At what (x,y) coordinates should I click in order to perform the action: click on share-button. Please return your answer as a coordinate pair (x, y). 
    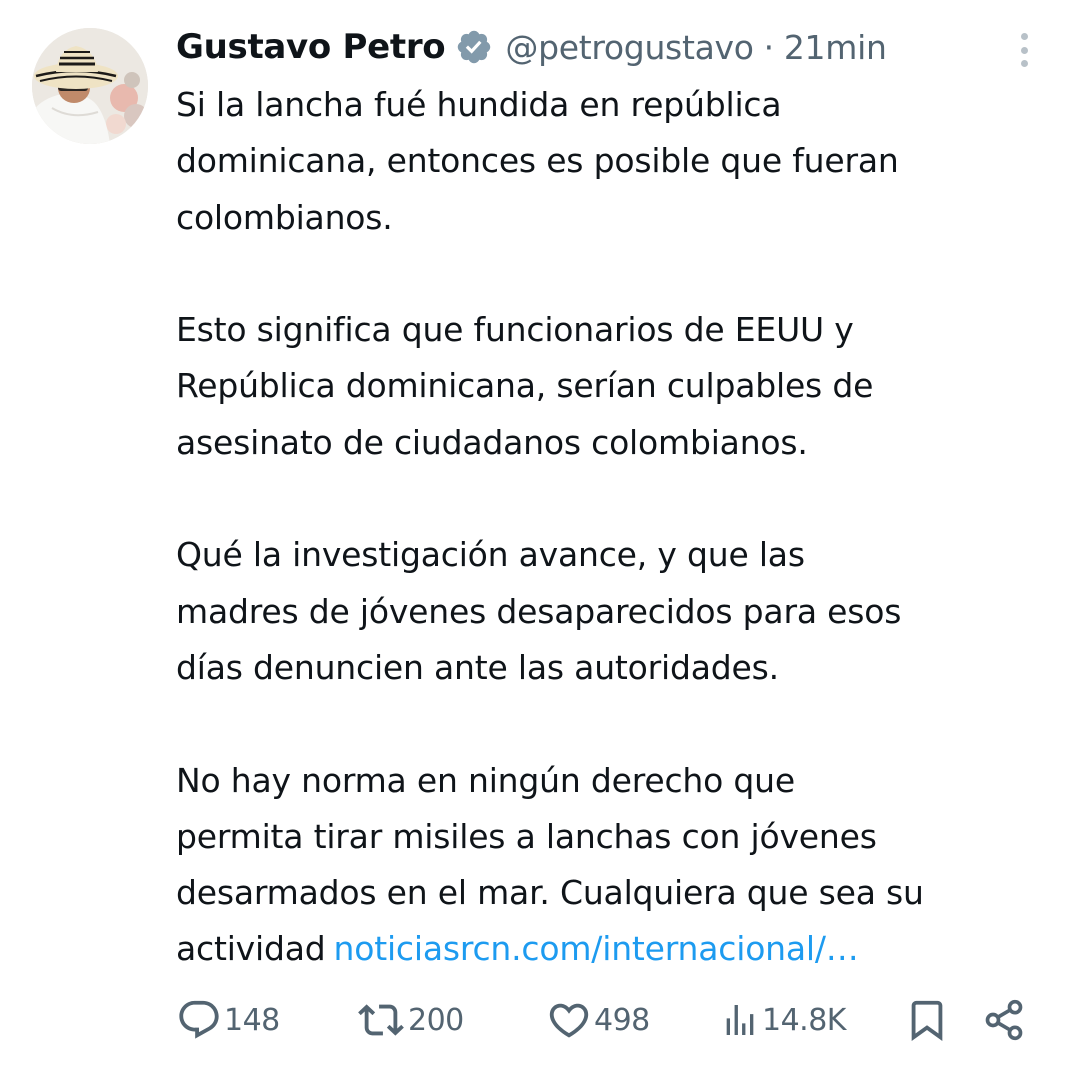
    Looking at the image, I should click on (1004, 1020).